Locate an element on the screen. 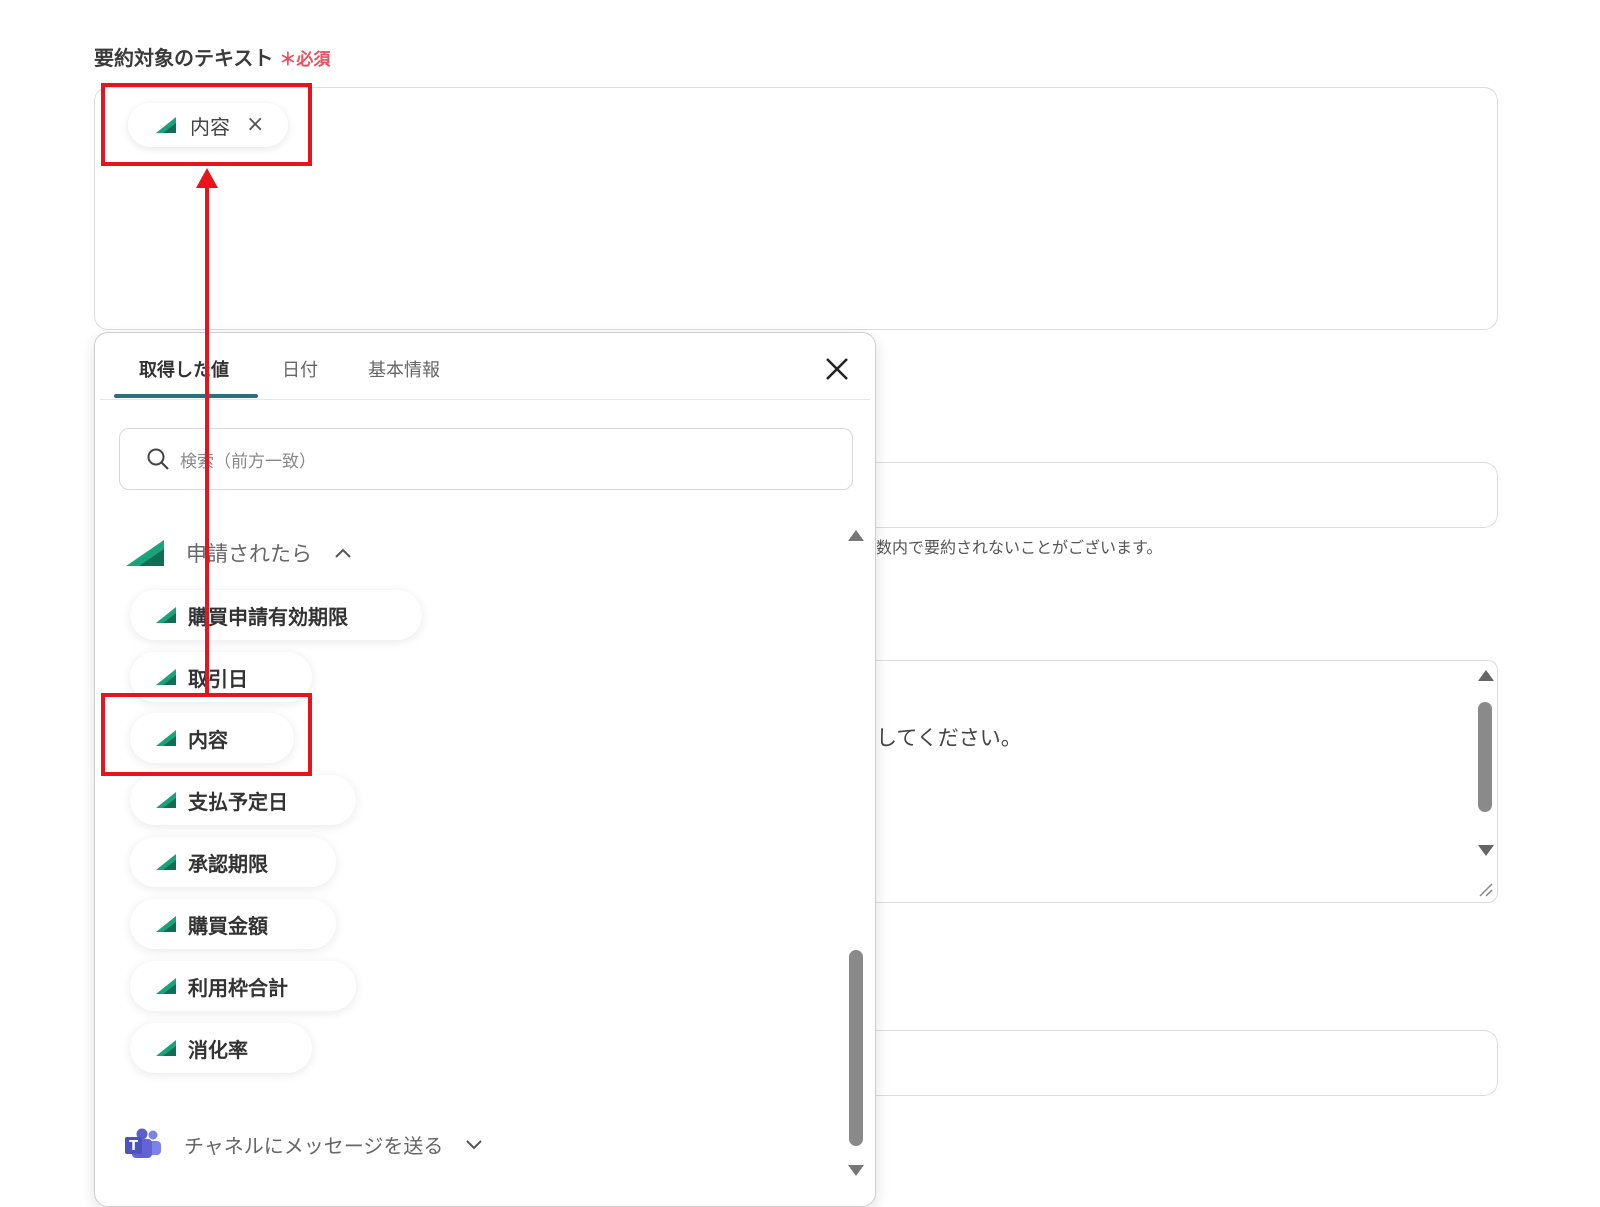 This screenshot has width=1600, height=1207. item-label: 承認期限 is located at coordinates (228, 863).